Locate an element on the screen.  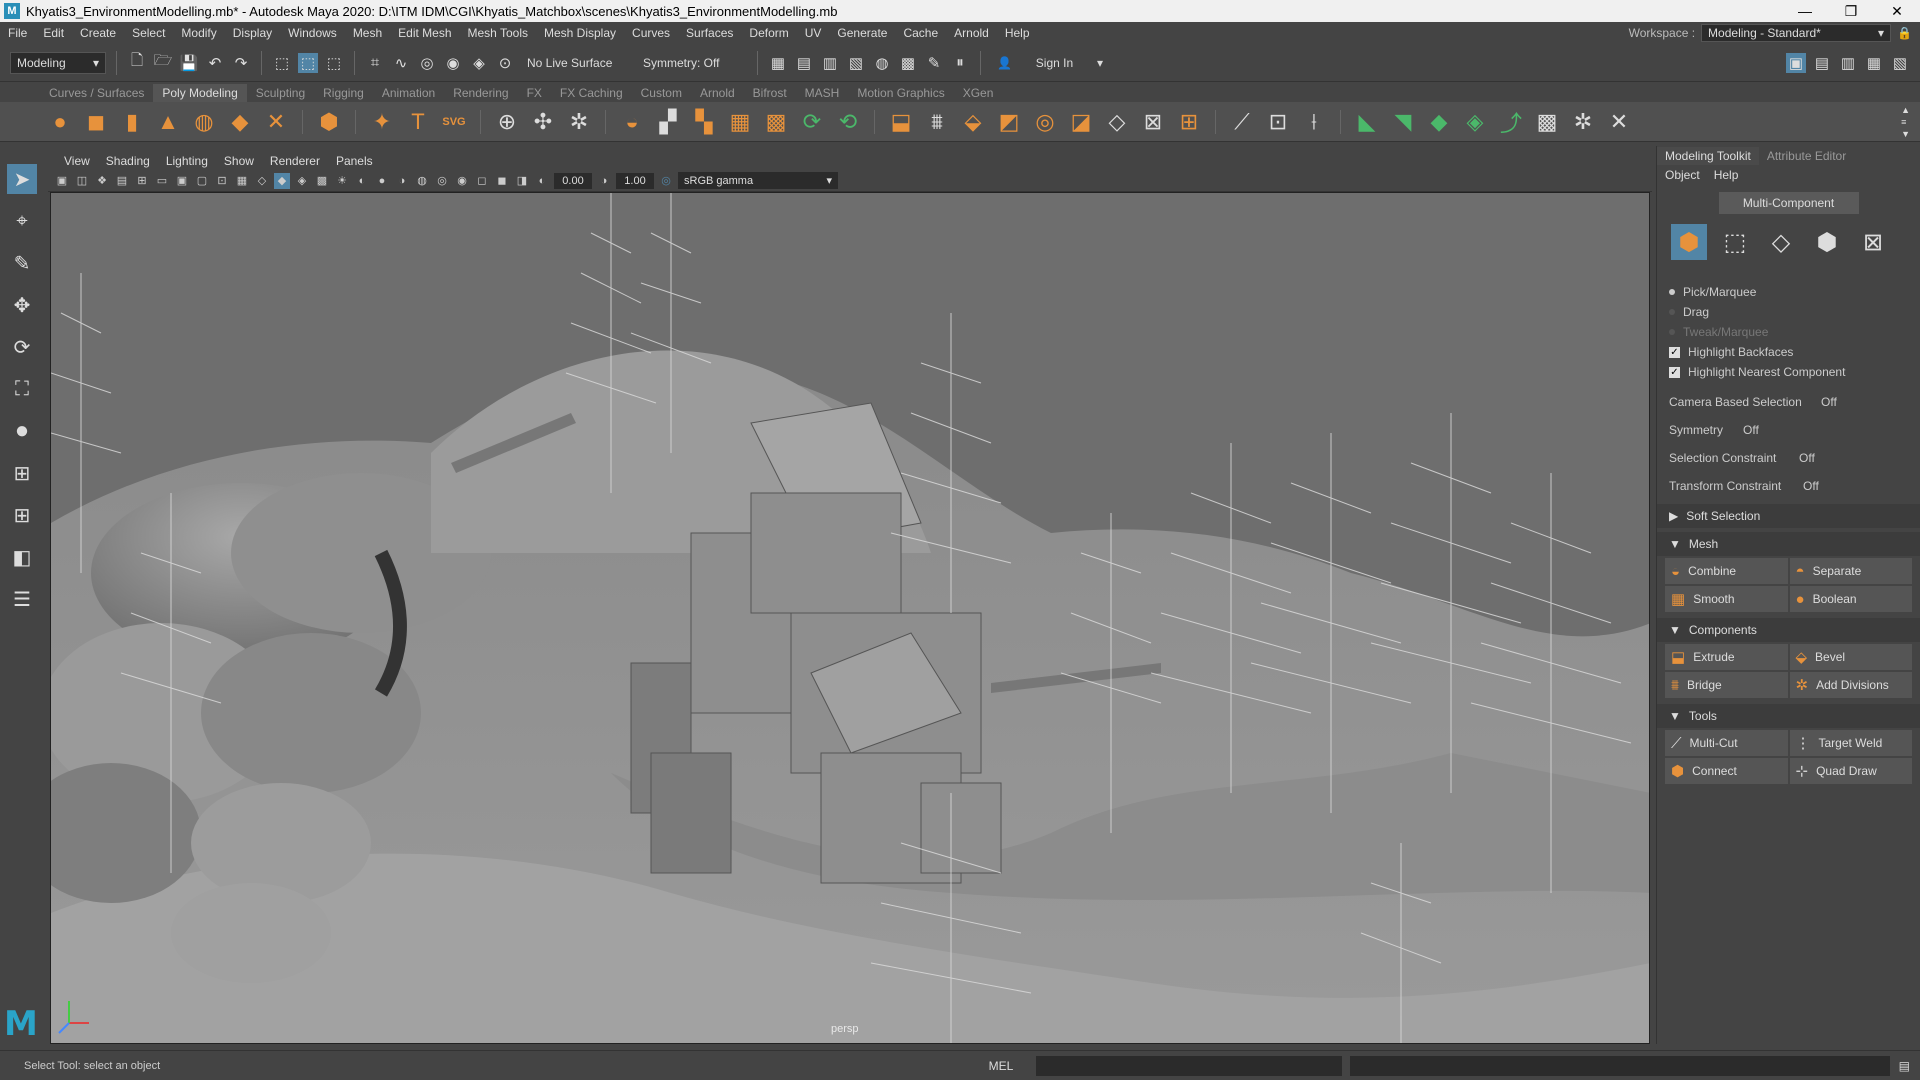
shelf-up-icon: ▲ is located at coordinates (1905, 110).